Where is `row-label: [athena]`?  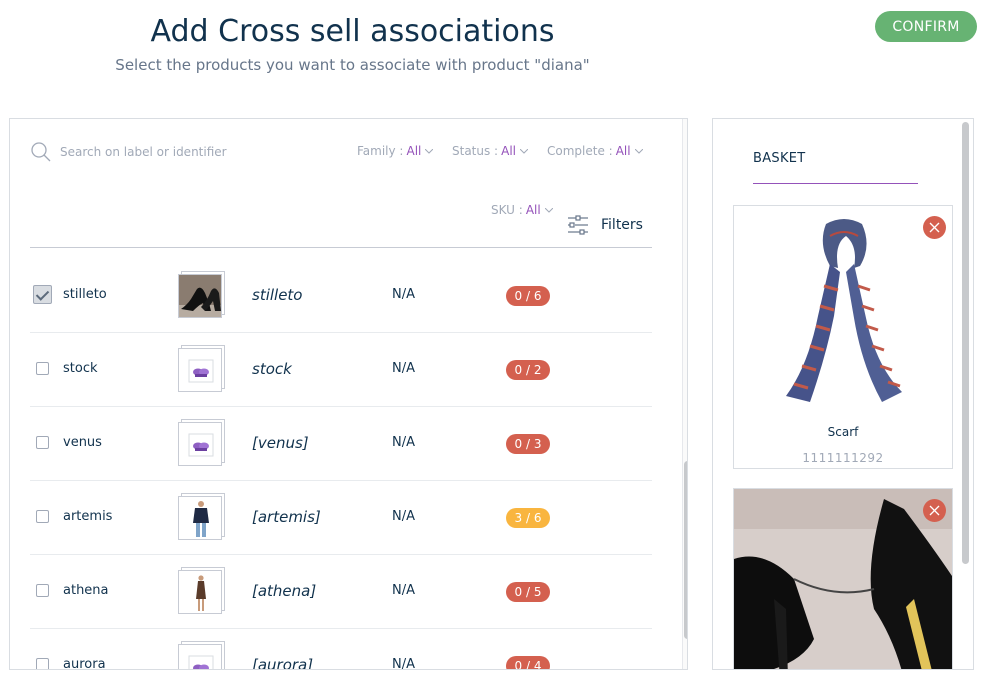
row-label: [athena] is located at coordinates (284, 591).